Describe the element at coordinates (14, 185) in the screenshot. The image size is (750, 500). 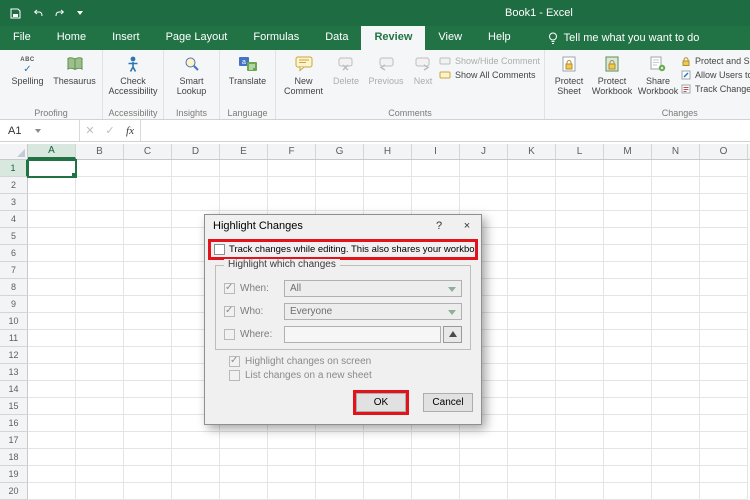
I see `row-header-2: 2` at that location.